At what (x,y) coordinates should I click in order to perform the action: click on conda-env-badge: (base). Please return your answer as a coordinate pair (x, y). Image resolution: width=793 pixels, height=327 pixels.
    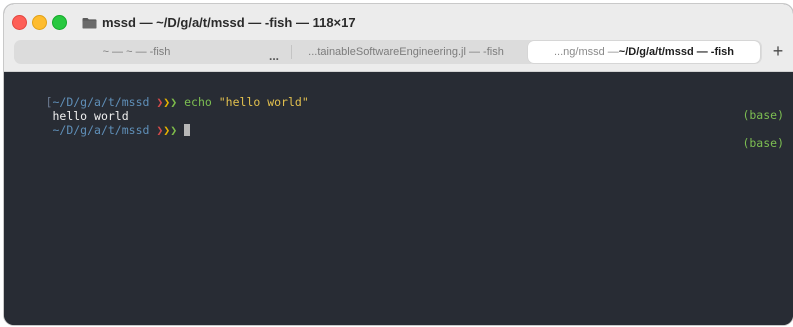
    Looking at the image, I should click on (763, 143).